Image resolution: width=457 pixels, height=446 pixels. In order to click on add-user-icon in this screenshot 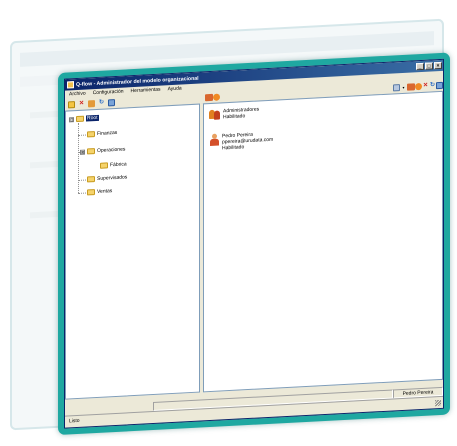, I will do `click(418, 86)`.